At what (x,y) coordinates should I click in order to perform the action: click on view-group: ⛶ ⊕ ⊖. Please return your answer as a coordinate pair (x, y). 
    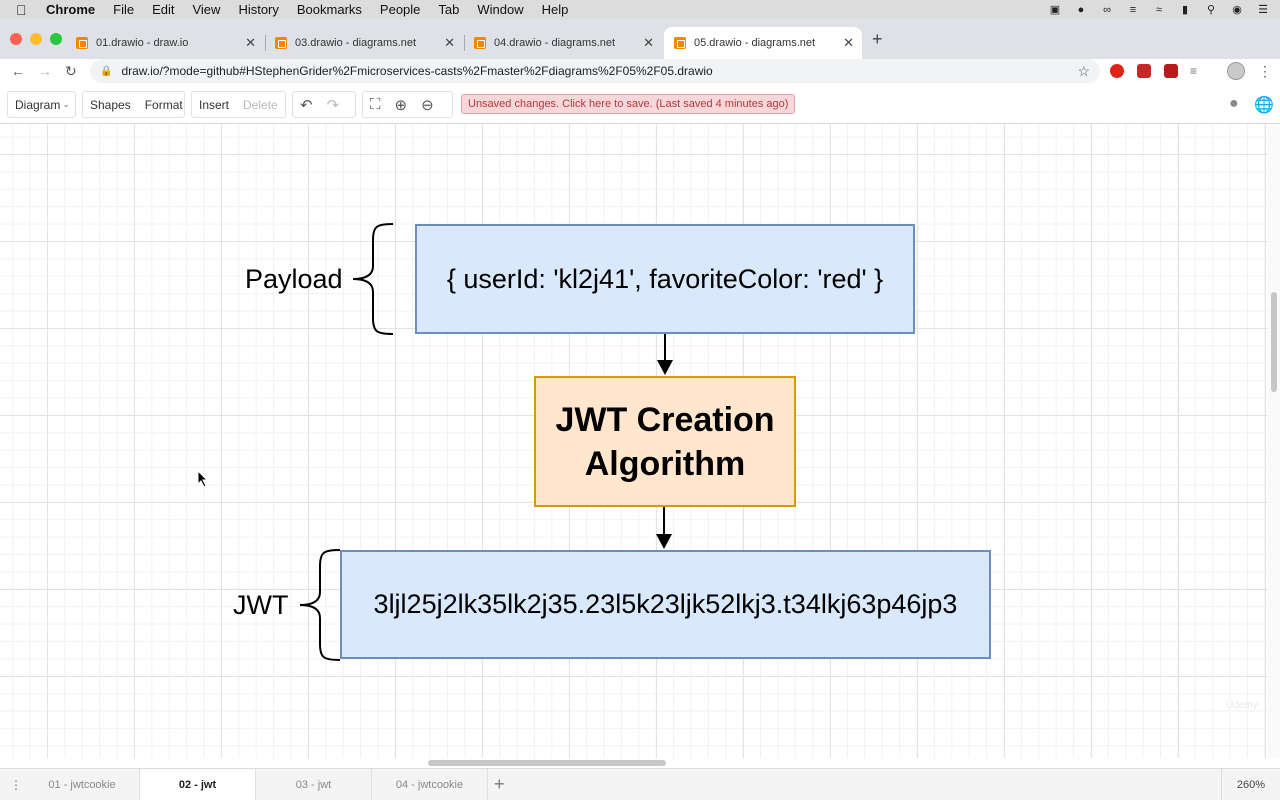
    Looking at the image, I should click on (407, 104).